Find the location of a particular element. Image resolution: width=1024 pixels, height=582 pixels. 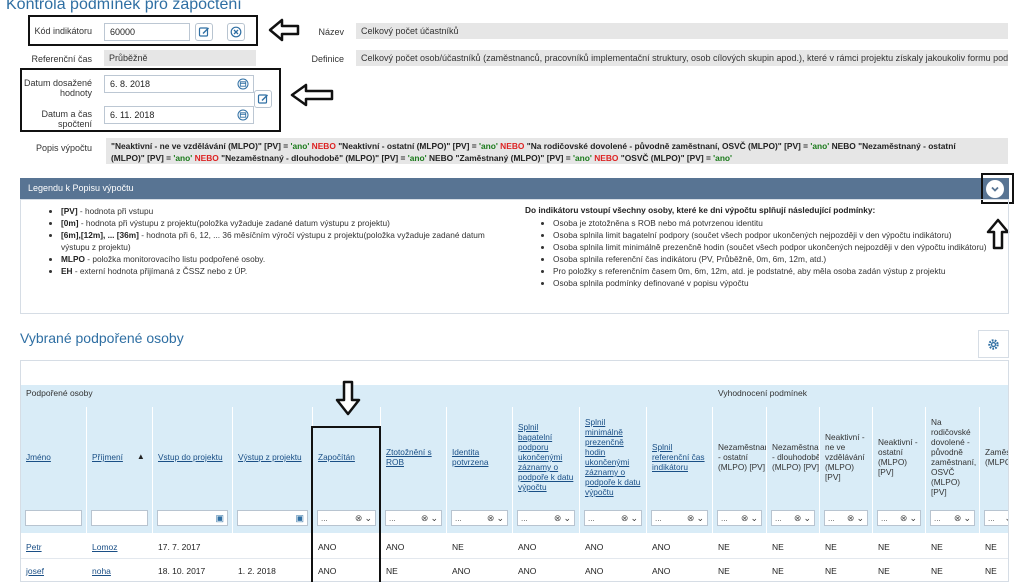

legend-title: Legendu k Popisu výpočtu is located at coordinates (81, 188).